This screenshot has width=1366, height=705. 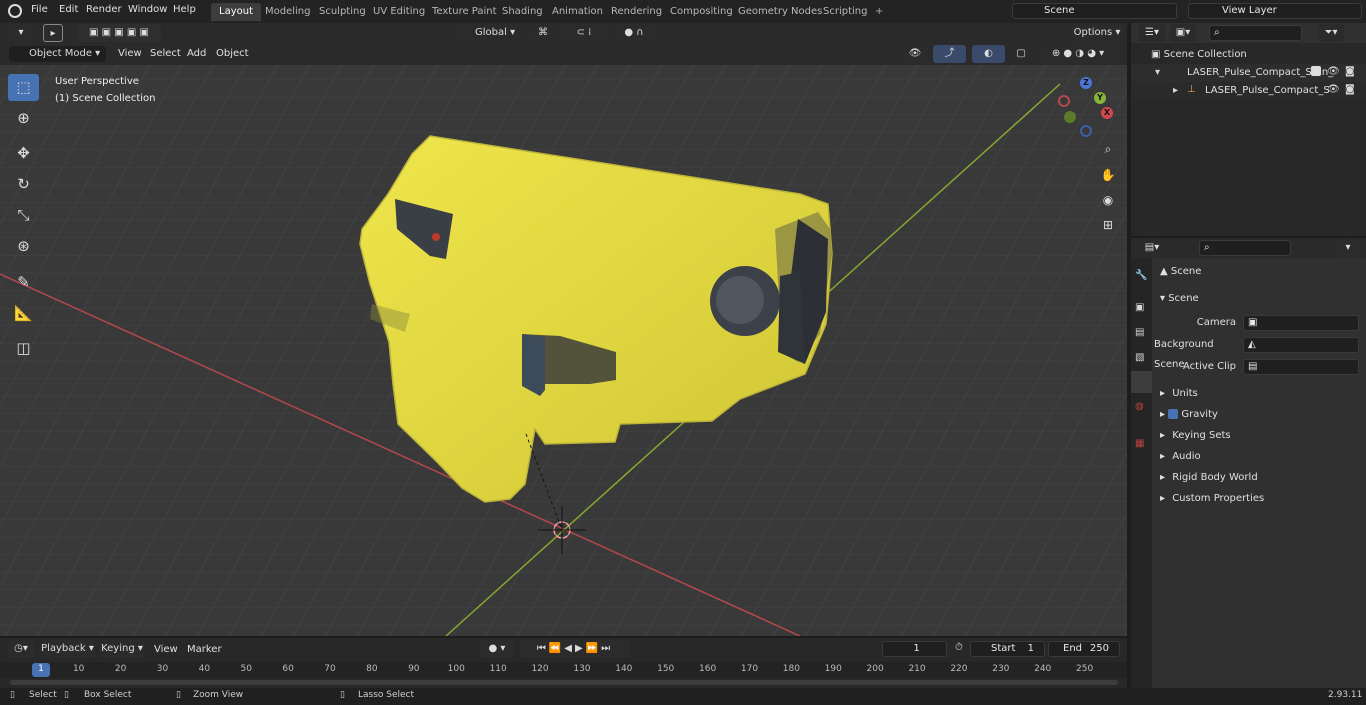 What do you see at coordinates (119, 33) in the screenshot?
I see `select-mode-buttons: ▣ ▣ ▣ ▣ ▣` at bounding box center [119, 33].